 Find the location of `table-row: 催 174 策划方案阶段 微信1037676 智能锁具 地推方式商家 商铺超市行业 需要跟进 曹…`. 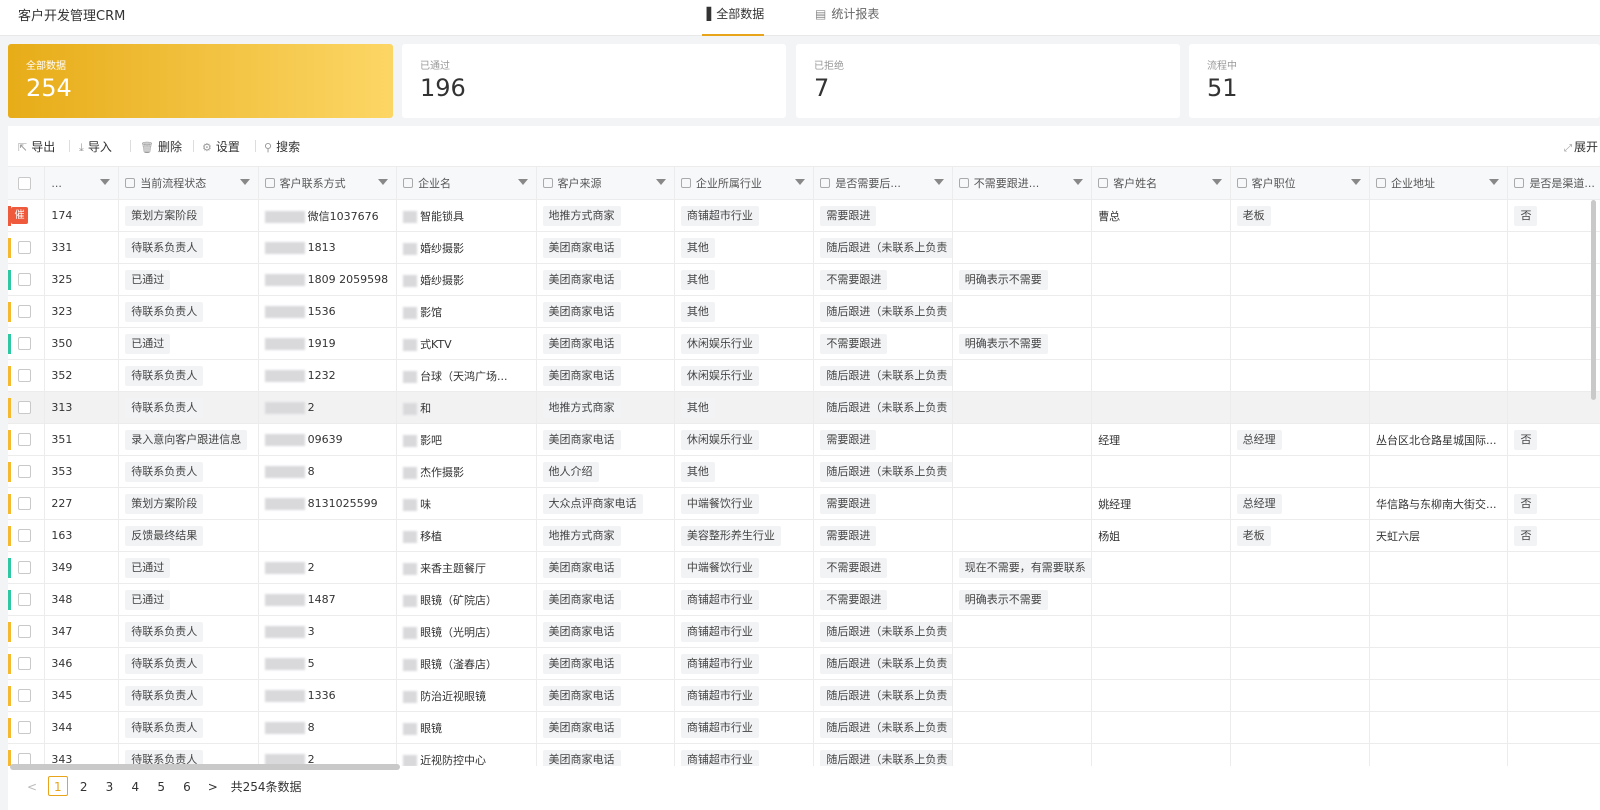

table-row: 催 174 策划方案阶段 微信1037676 智能锁具 地推方式商家 商铺超市行业 需要跟进 曹… is located at coordinates (804, 215).